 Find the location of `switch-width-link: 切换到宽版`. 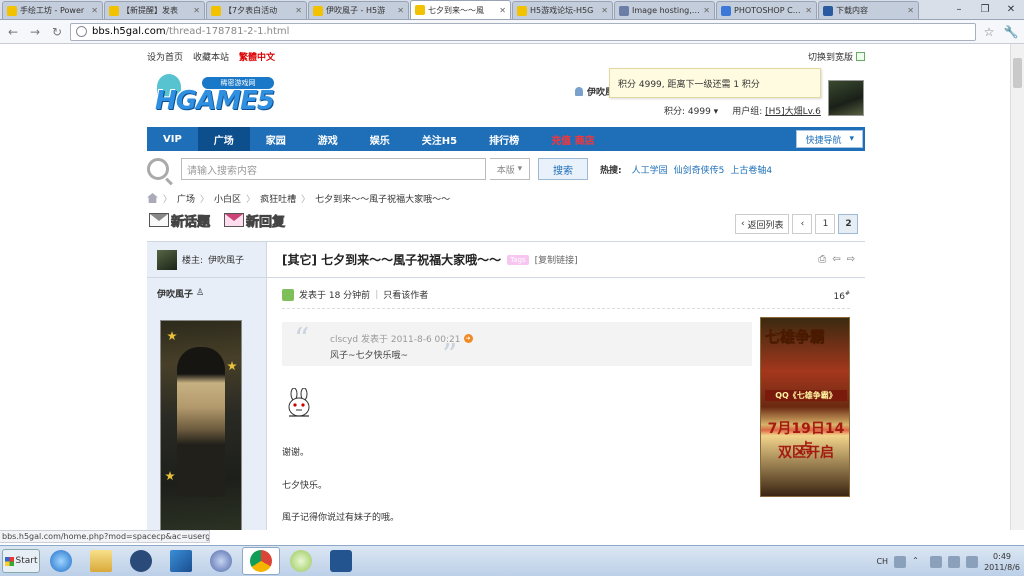

switch-width-link: 切换到宽版 is located at coordinates (836, 56).